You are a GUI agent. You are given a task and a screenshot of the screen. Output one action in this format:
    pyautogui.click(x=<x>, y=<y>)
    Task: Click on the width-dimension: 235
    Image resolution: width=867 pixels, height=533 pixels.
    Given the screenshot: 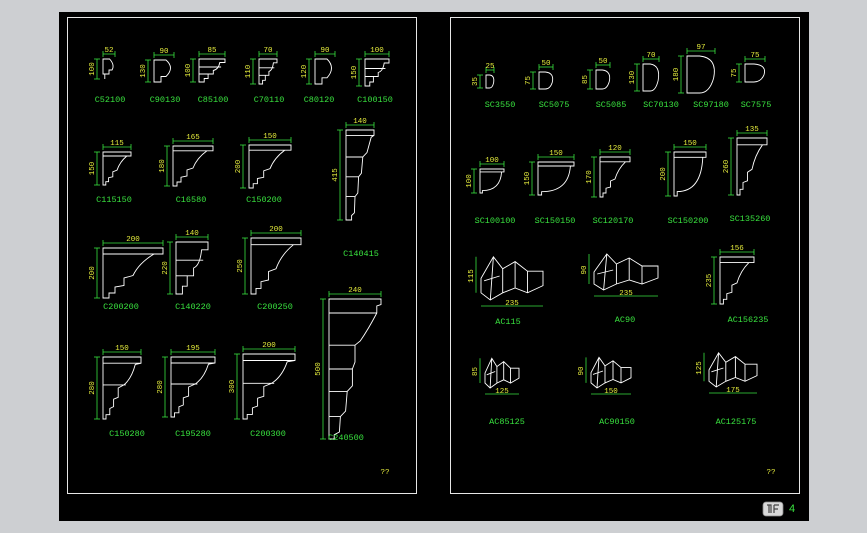 What is the action you would take?
    pyautogui.click(x=626, y=294)
    